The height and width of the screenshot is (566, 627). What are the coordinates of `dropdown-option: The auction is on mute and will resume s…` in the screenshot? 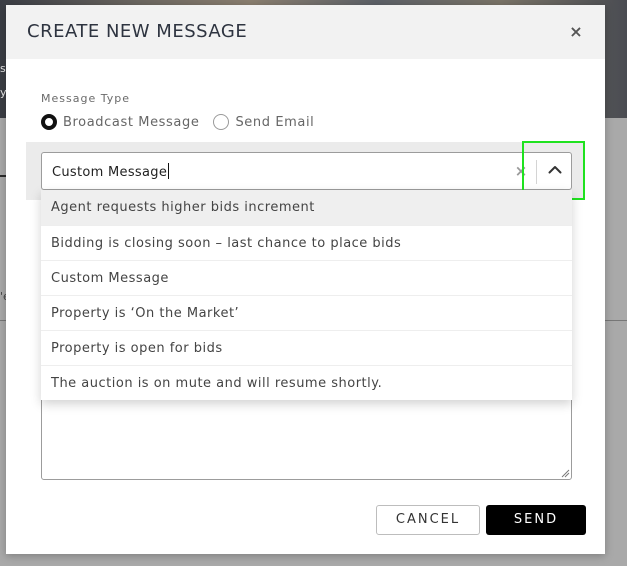 It's located at (306, 382).